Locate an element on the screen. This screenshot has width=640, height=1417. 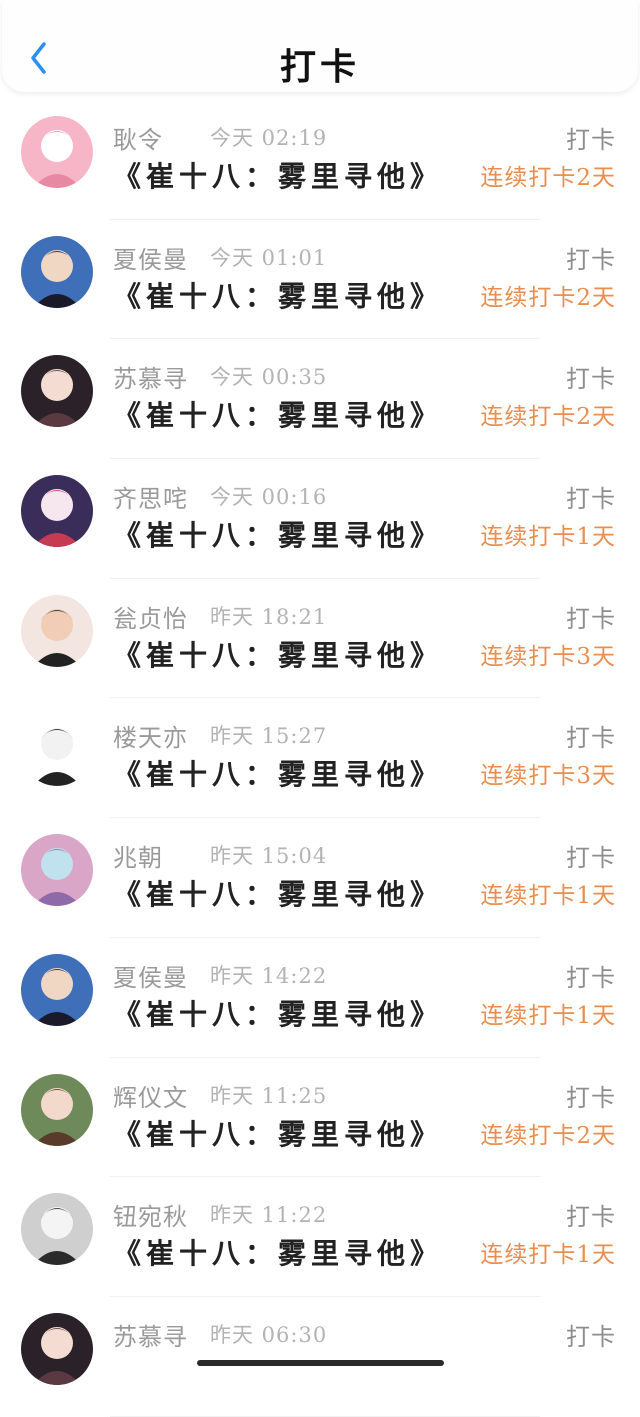
checkin-time: 昨天 14:22 is located at coordinates (269, 975).